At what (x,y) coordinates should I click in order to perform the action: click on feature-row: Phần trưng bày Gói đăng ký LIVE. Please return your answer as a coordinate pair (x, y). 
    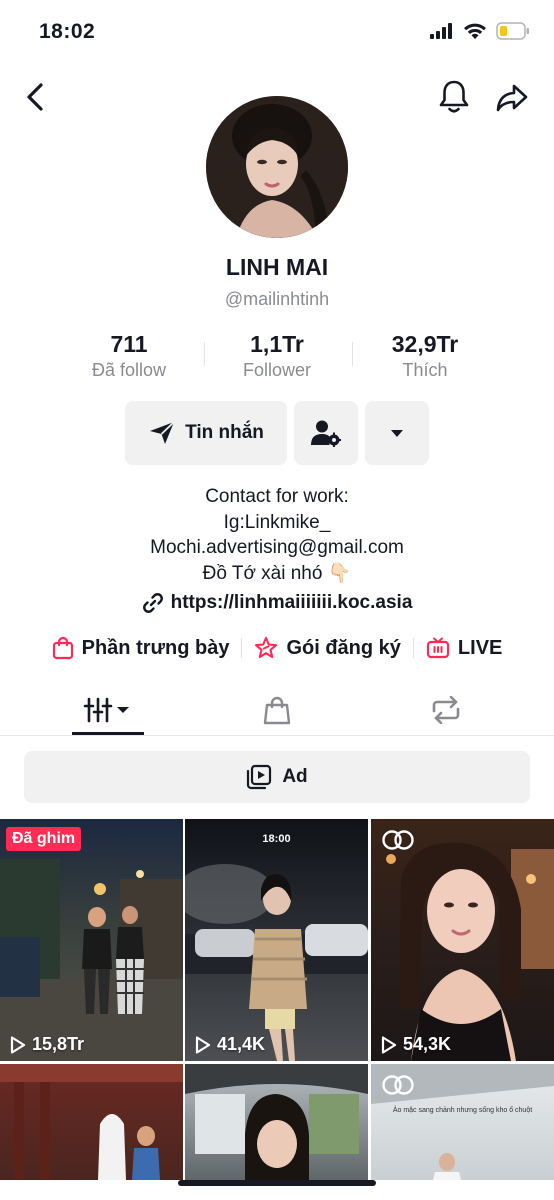
    Looking at the image, I should click on (277, 648).